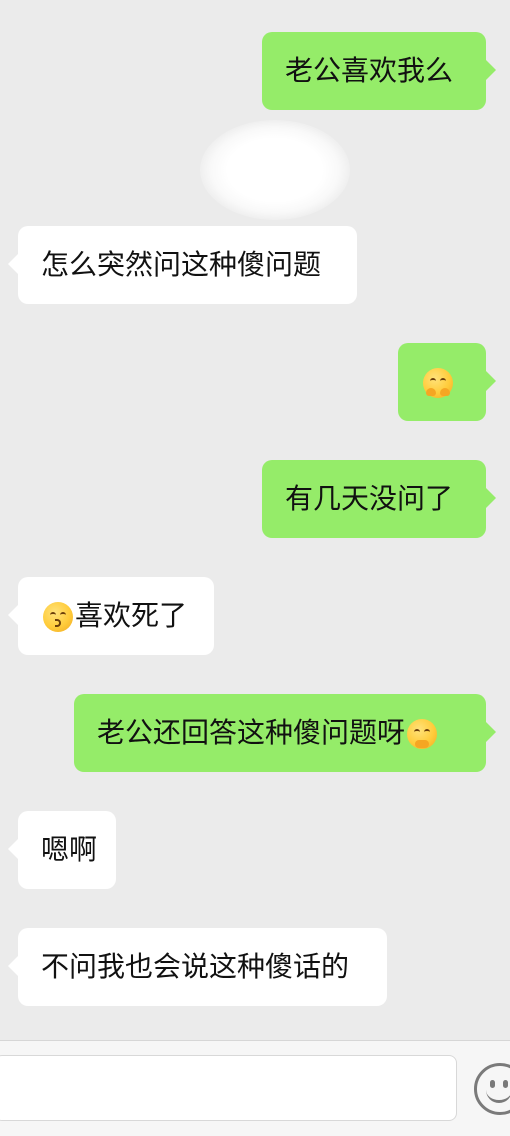 This screenshot has height=1136, width=510. I want to click on message-input, so click(228, 1088).